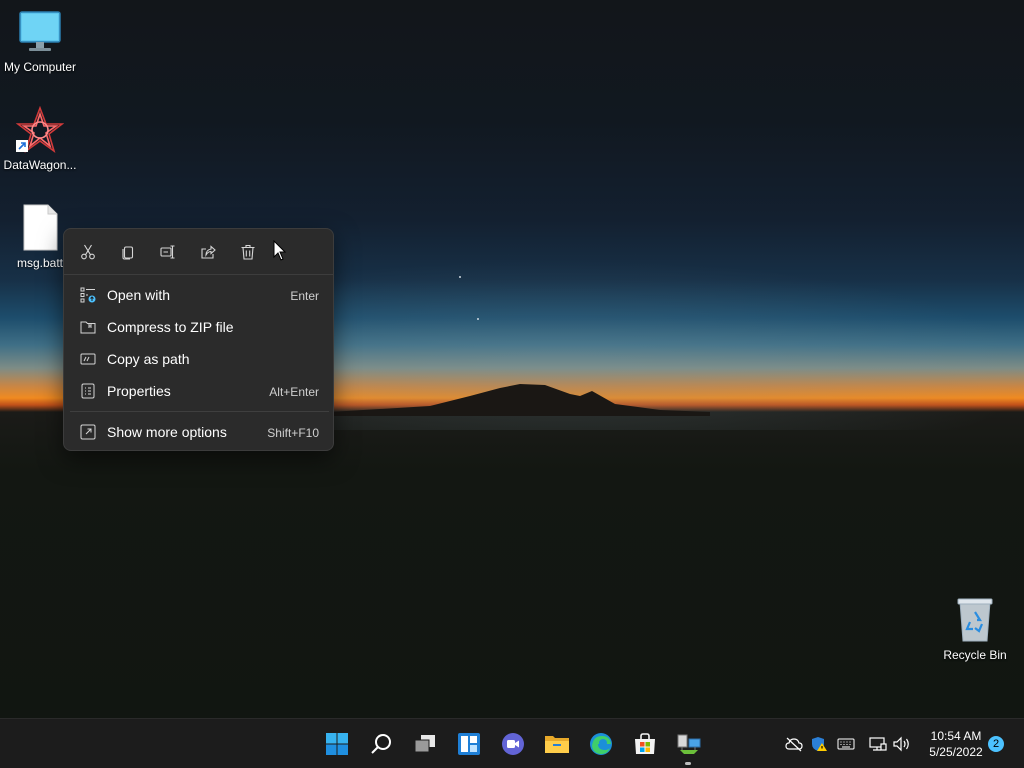 Image resolution: width=1024 pixels, height=768 pixels. Describe the element at coordinates (956, 736) in the screenshot. I see `clock-time: 10:54 AM` at that location.